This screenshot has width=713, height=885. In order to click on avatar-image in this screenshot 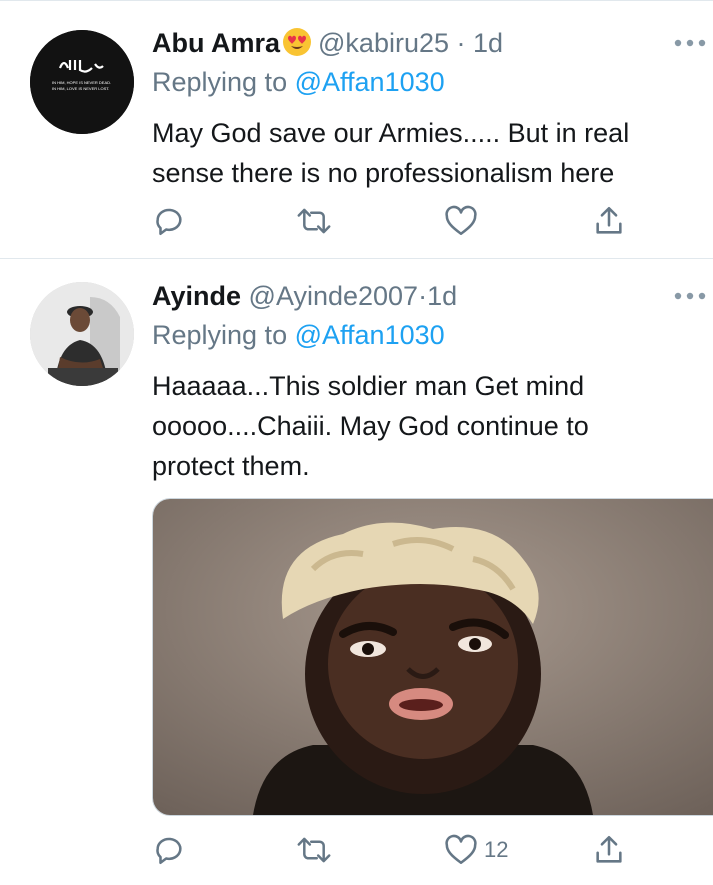, I will do `click(82, 334)`.